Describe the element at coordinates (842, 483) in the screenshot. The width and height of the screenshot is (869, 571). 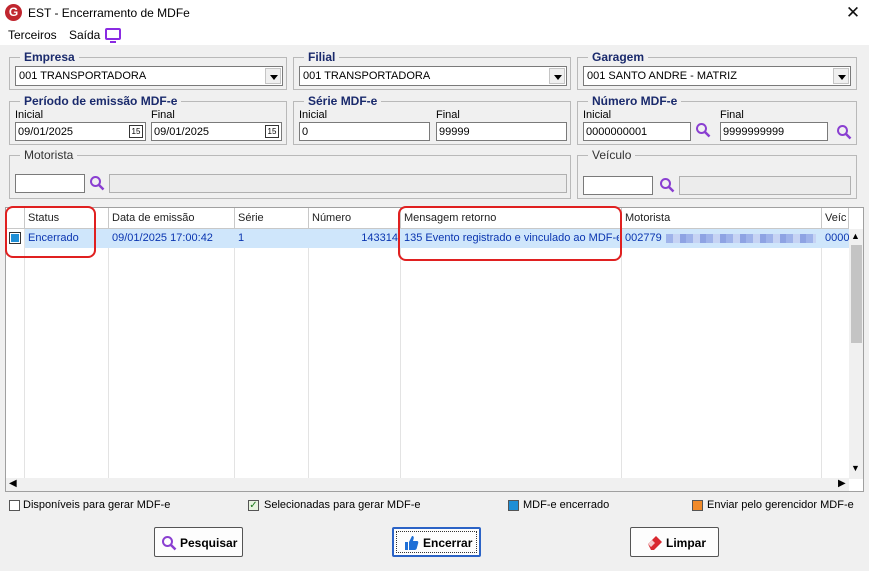
I see `scroll-right-icon: ▶` at that location.